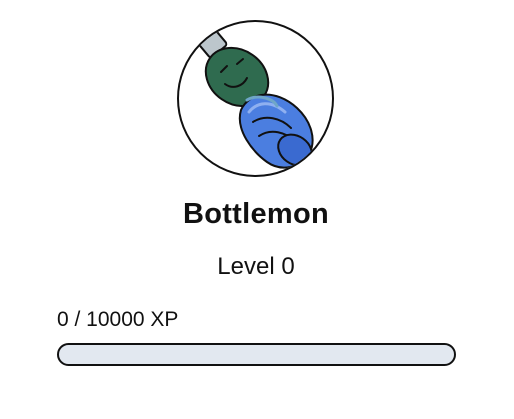 The height and width of the screenshot is (419, 514). Describe the element at coordinates (118, 319) in the screenshot. I see `xp-text: 0 / 10000 XP` at that location.